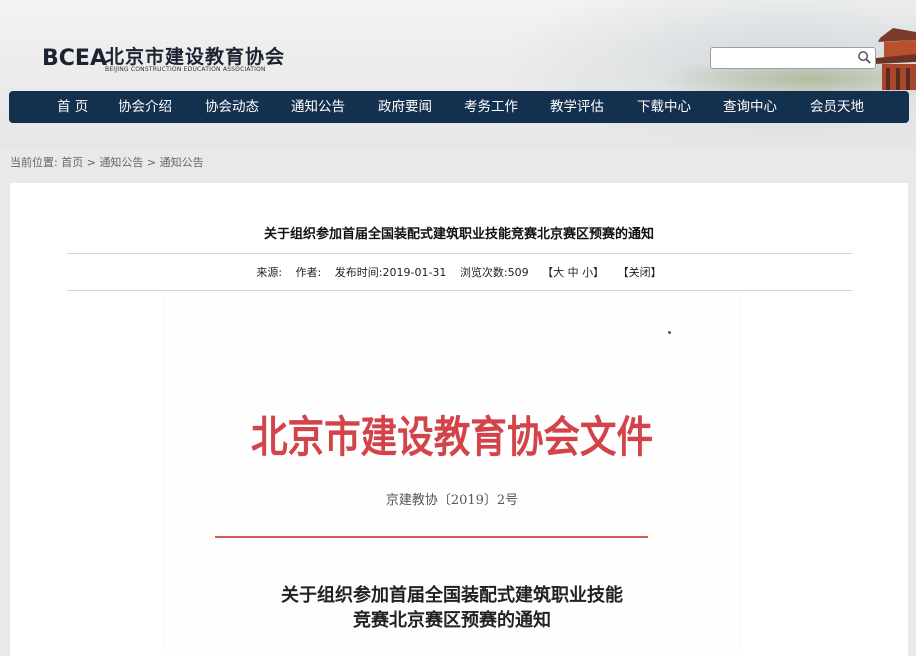  I want to click on close-link: 【关闭】, so click(640, 272).